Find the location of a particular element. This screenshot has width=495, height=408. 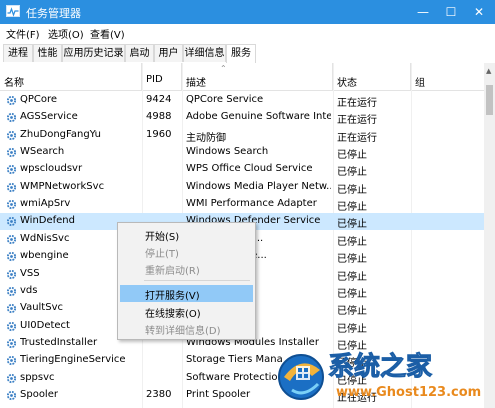

table-row: ZhuDongFangYu 1960 主动防御 正在运行 is located at coordinates (242, 135).